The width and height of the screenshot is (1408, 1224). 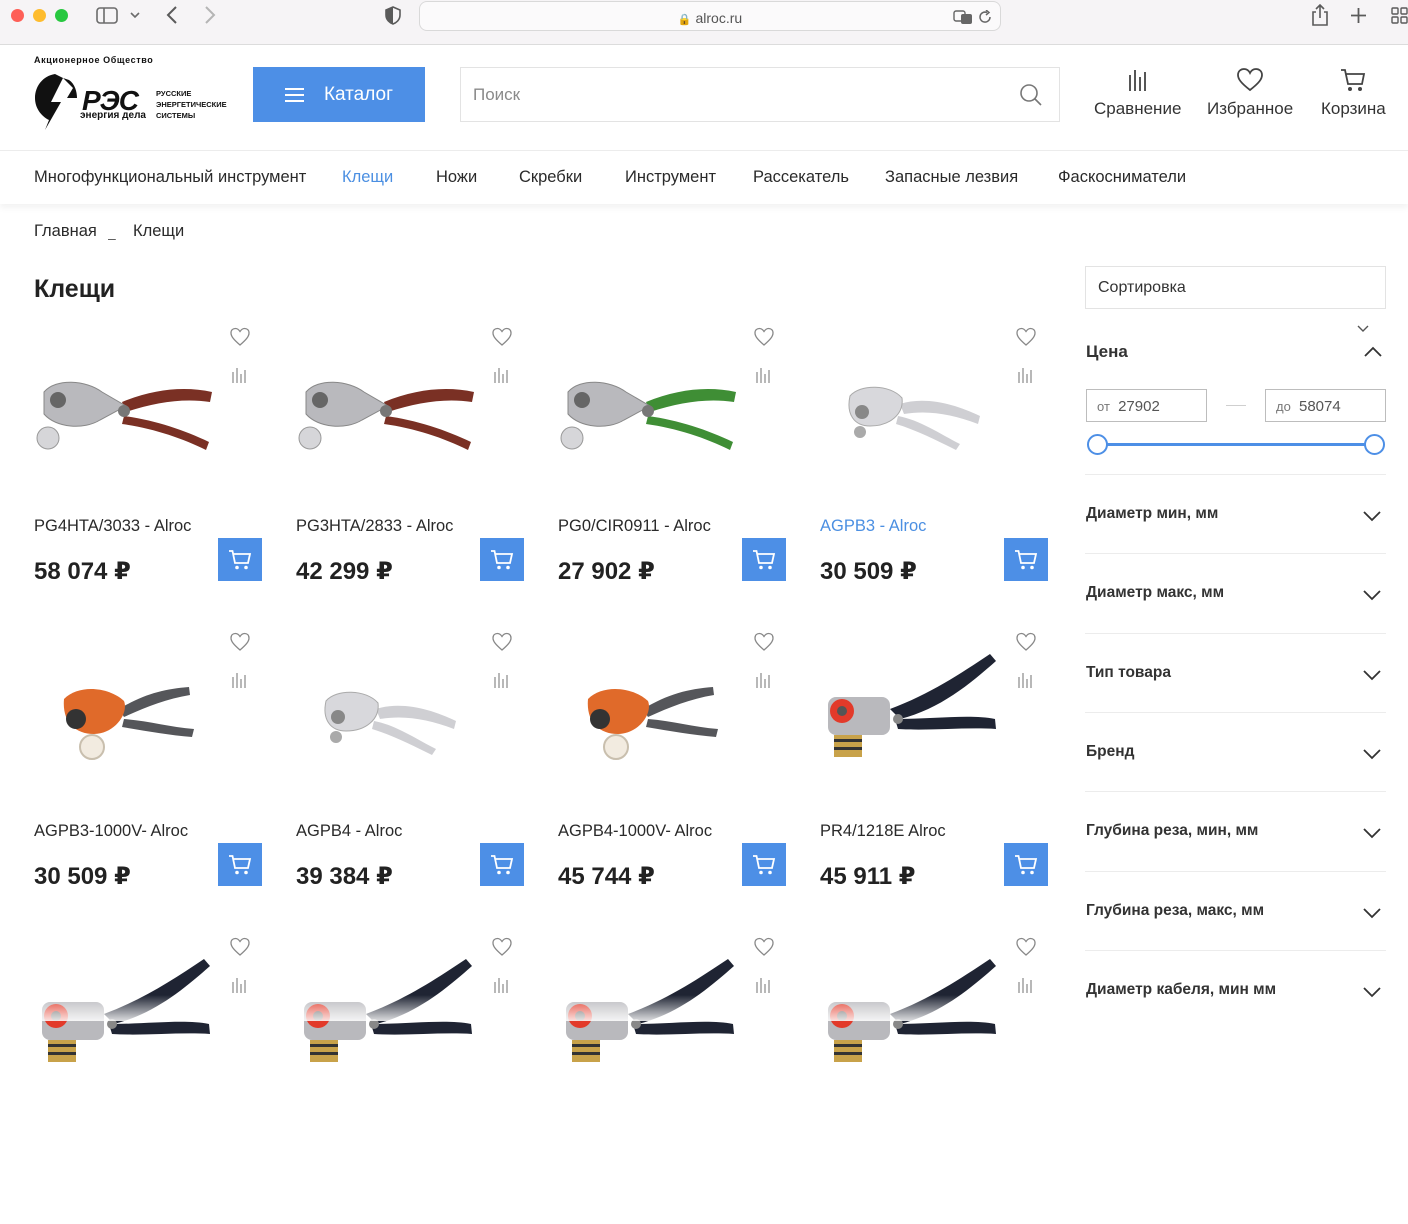 I want to click on cart-link: Корзина, so click(x=1353, y=93).